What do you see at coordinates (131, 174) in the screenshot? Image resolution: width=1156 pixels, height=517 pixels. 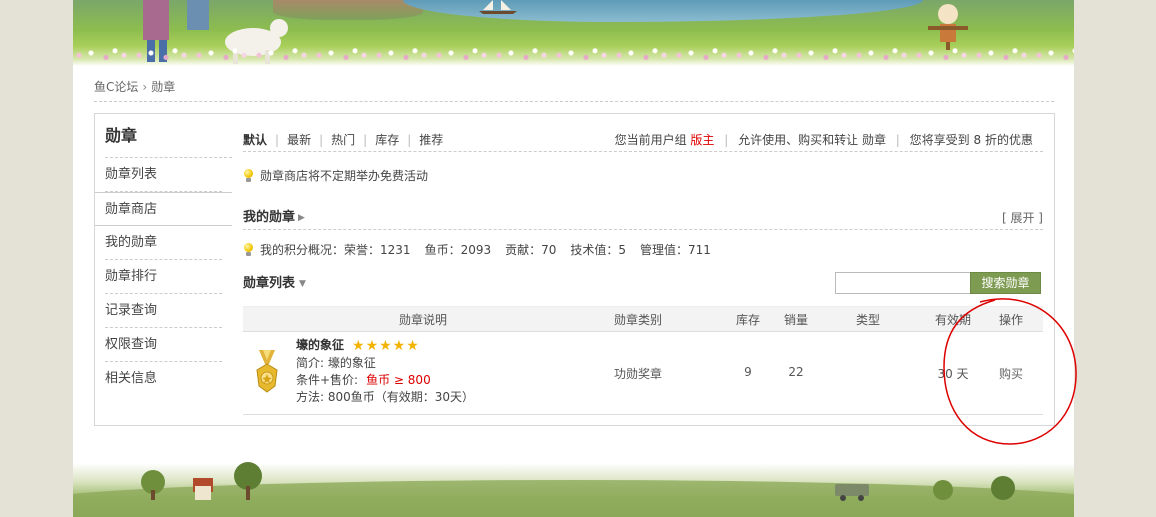 I see `sidebar-item-label: 勋章列表` at bounding box center [131, 174].